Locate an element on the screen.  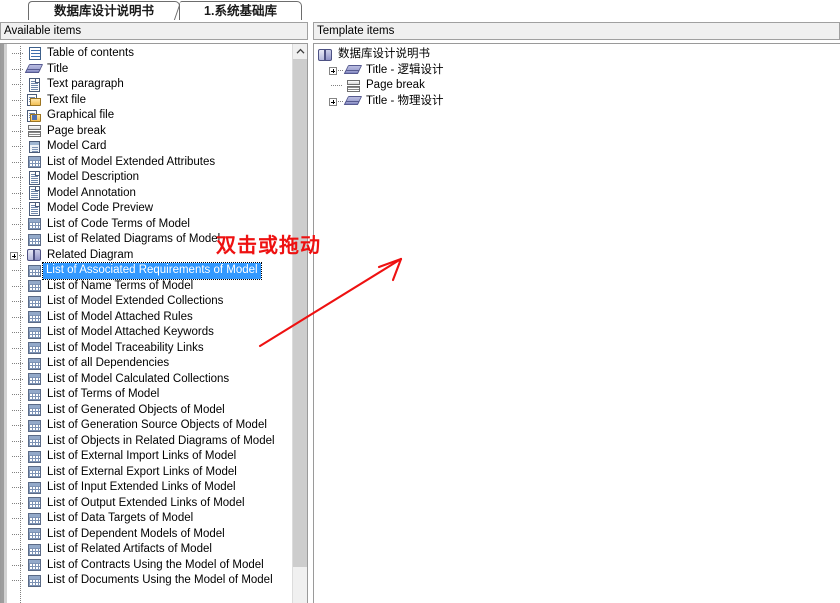
tree-item: Title is located at coordinates (150, 70).